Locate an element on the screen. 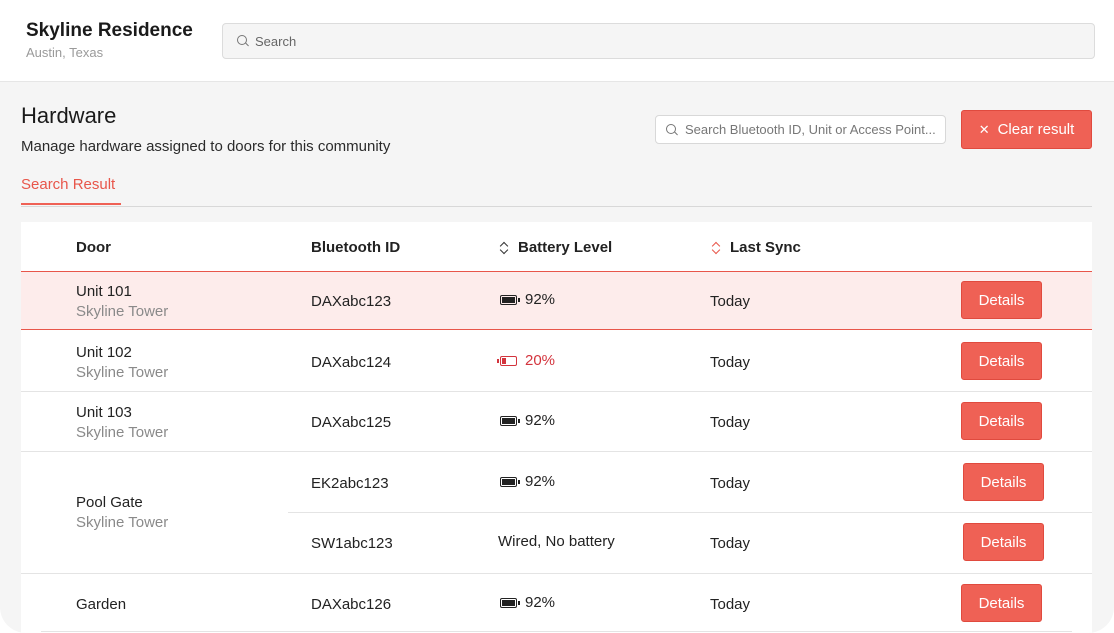 The height and width of the screenshot is (633, 1114). column-bluetooth-id-label: Bluetooth ID is located at coordinates (356, 247).